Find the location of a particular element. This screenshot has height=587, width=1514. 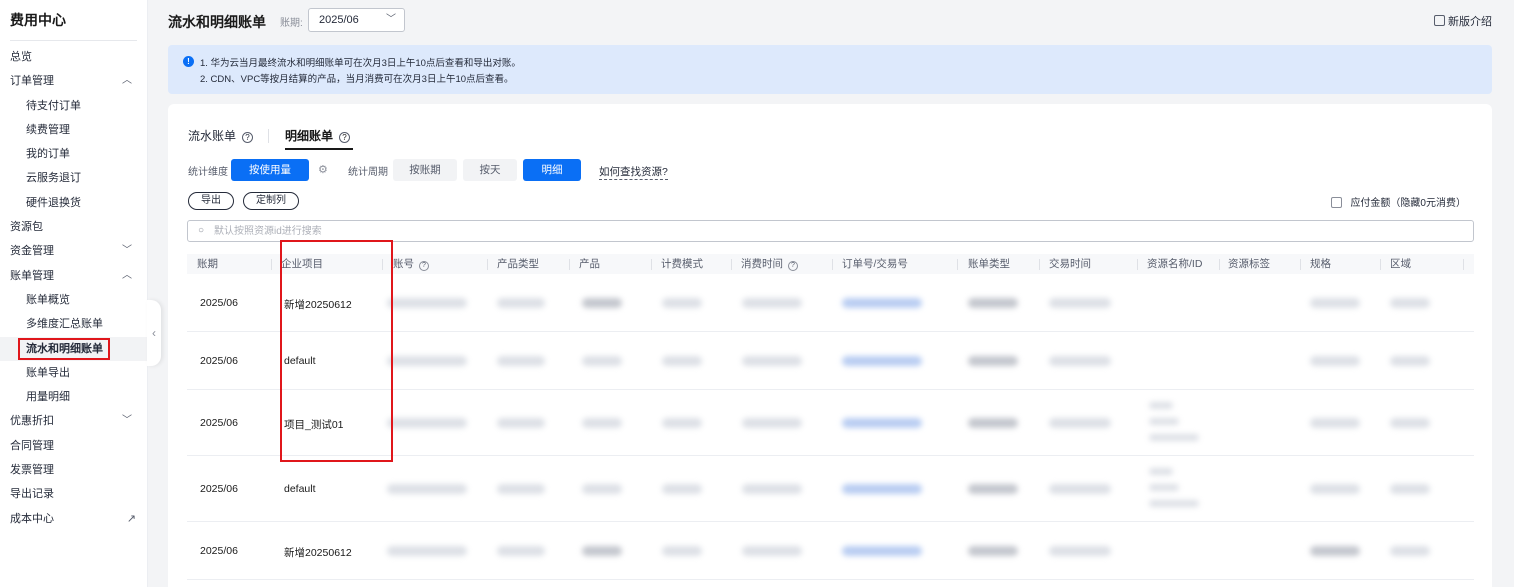

sidebar-item-pending-orders: 待支付订单 is located at coordinates (74, 106).